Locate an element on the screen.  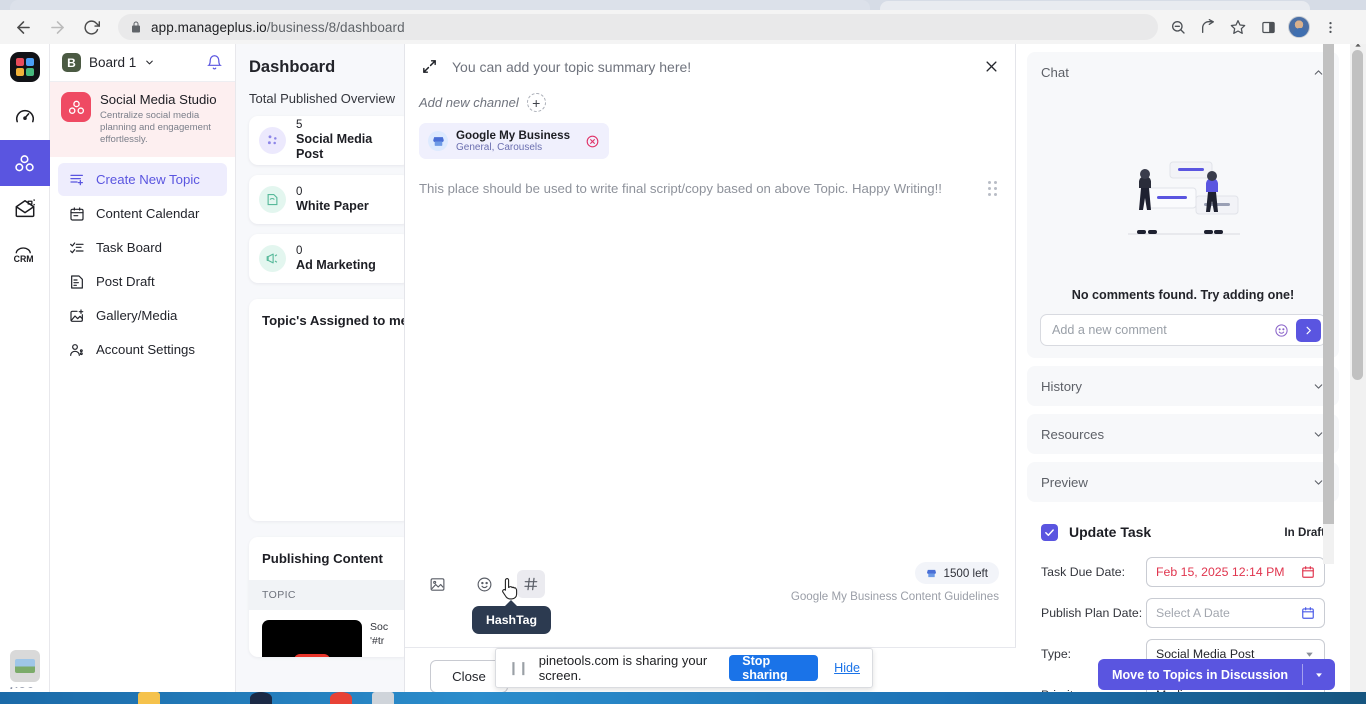
remove-circle-icon is located at coordinates (592, 141).